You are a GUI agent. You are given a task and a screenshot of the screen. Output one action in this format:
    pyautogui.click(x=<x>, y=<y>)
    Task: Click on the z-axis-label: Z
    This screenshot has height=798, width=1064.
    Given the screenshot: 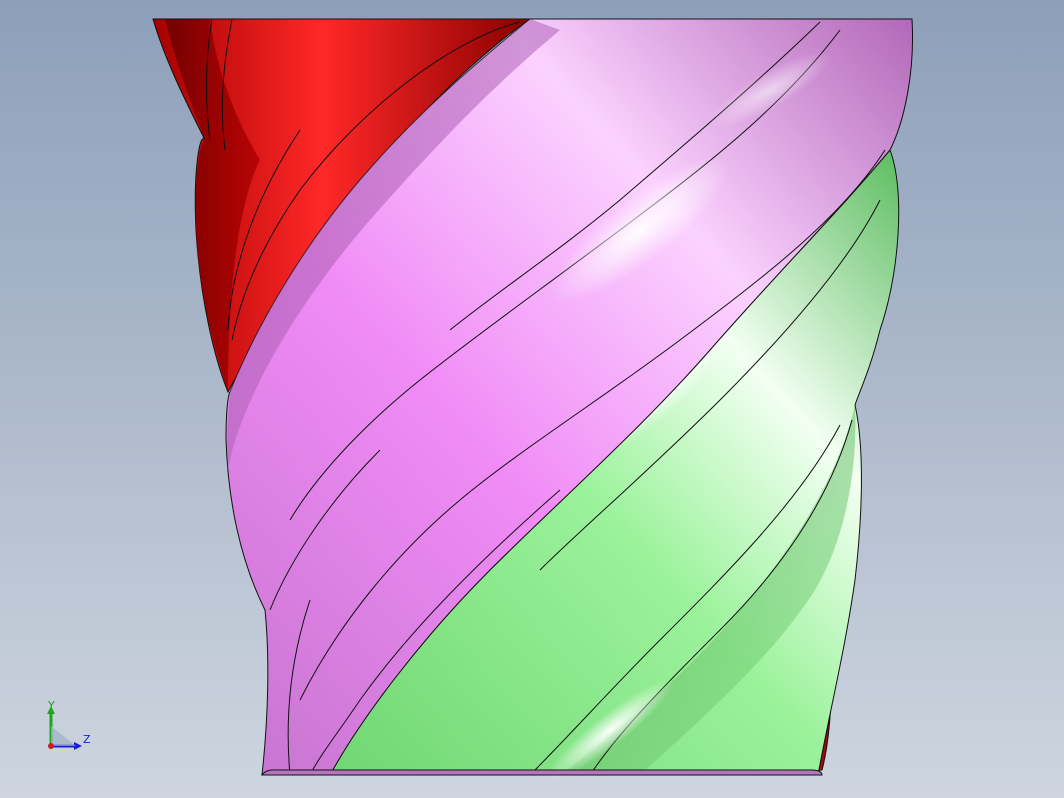 What is the action you would take?
    pyautogui.click(x=87, y=739)
    